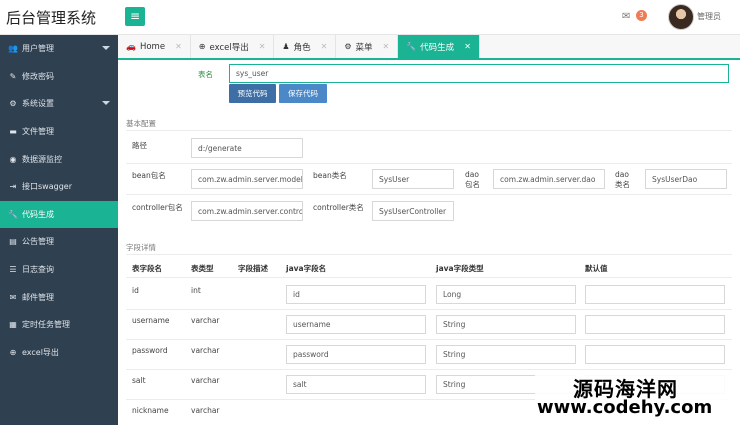 This screenshot has width=740, height=425. What do you see at coordinates (13, 214) in the screenshot?
I see `wrench-icon: 🔧` at bounding box center [13, 214].